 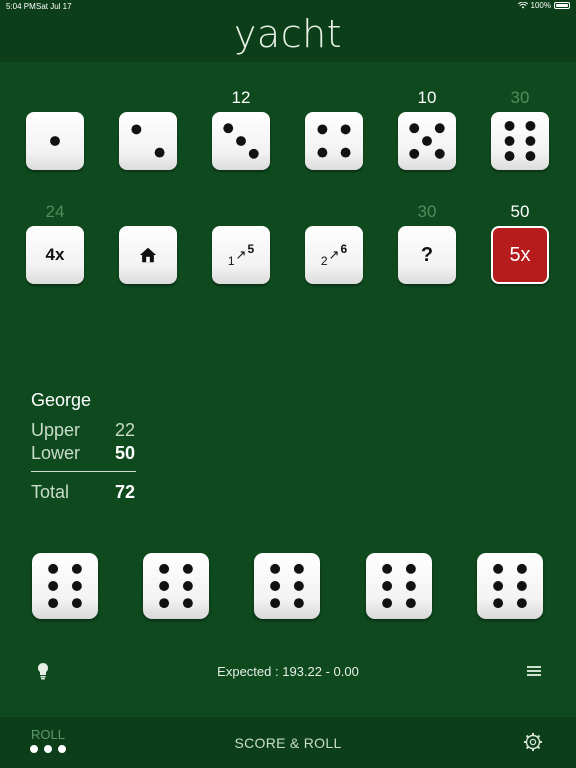 I want to click on category-fours, so click(x=334, y=141).